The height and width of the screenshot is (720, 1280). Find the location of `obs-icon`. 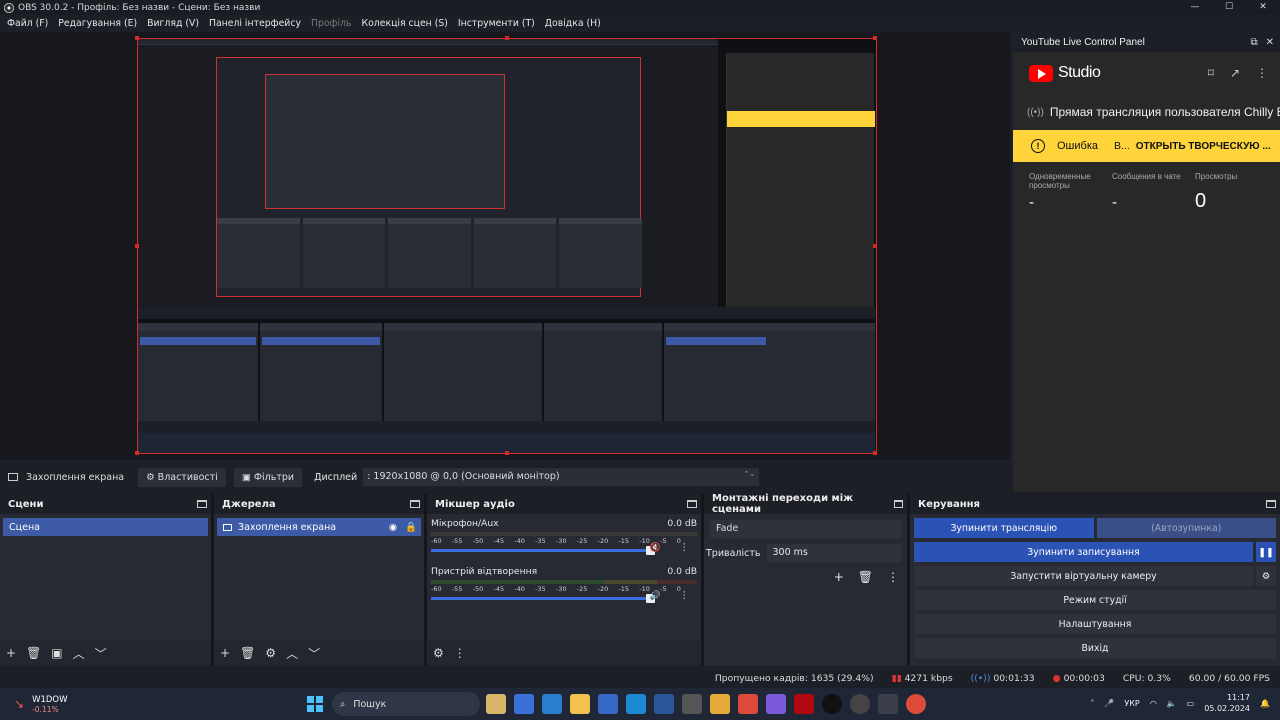

obs-icon is located at coordinates (860, 704).